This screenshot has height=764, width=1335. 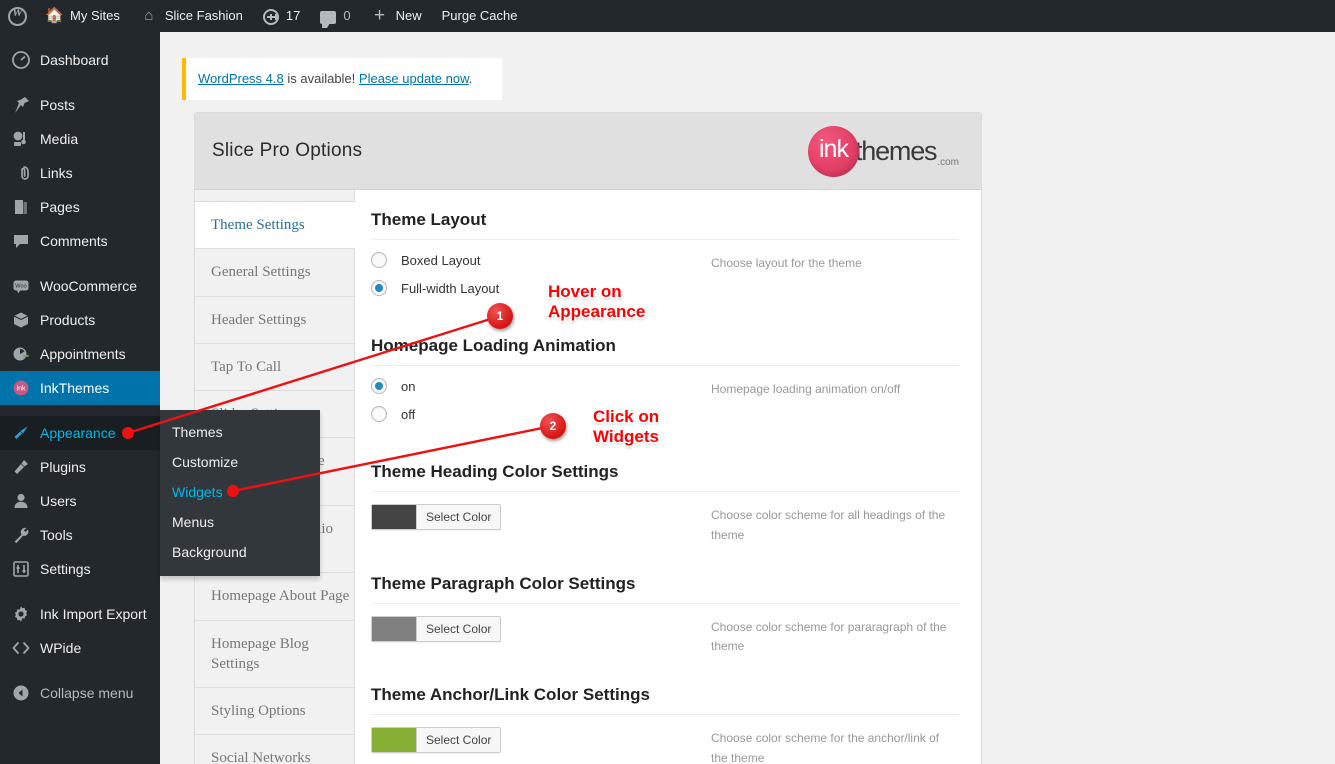 What do you see at coordinates (379, 260) in the screenshot?
I see `radio-boxed-layout` at bounding box center [379, 260].